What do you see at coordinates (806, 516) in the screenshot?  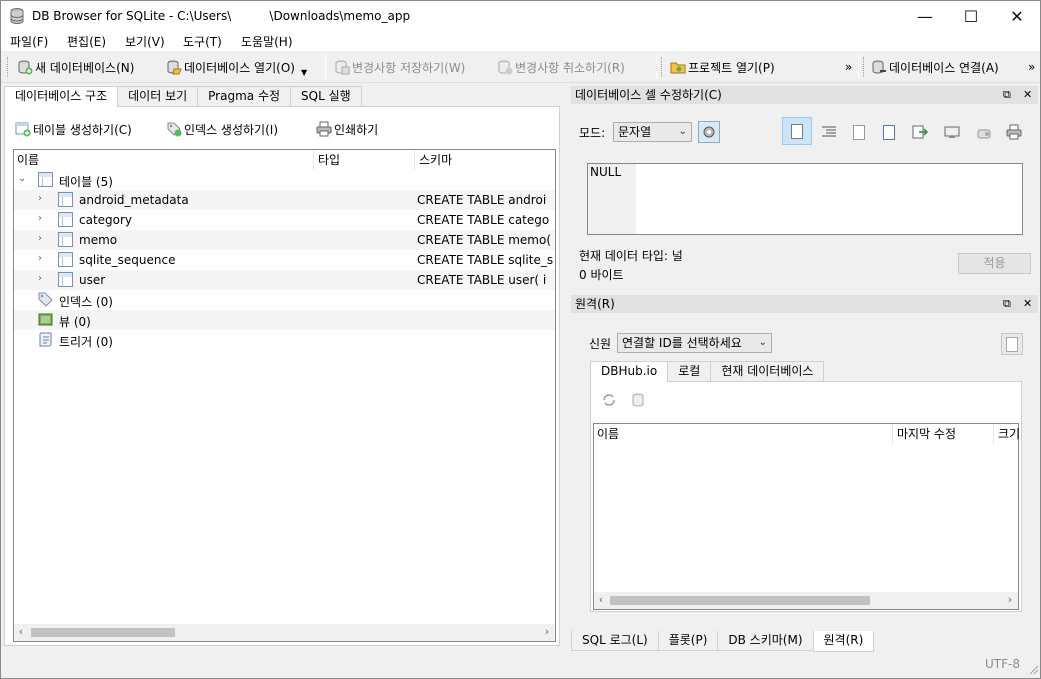 I see `remote-file-list: 이름 마지막 수정 크기 ‹ ›` at bounding box center [806, 516].